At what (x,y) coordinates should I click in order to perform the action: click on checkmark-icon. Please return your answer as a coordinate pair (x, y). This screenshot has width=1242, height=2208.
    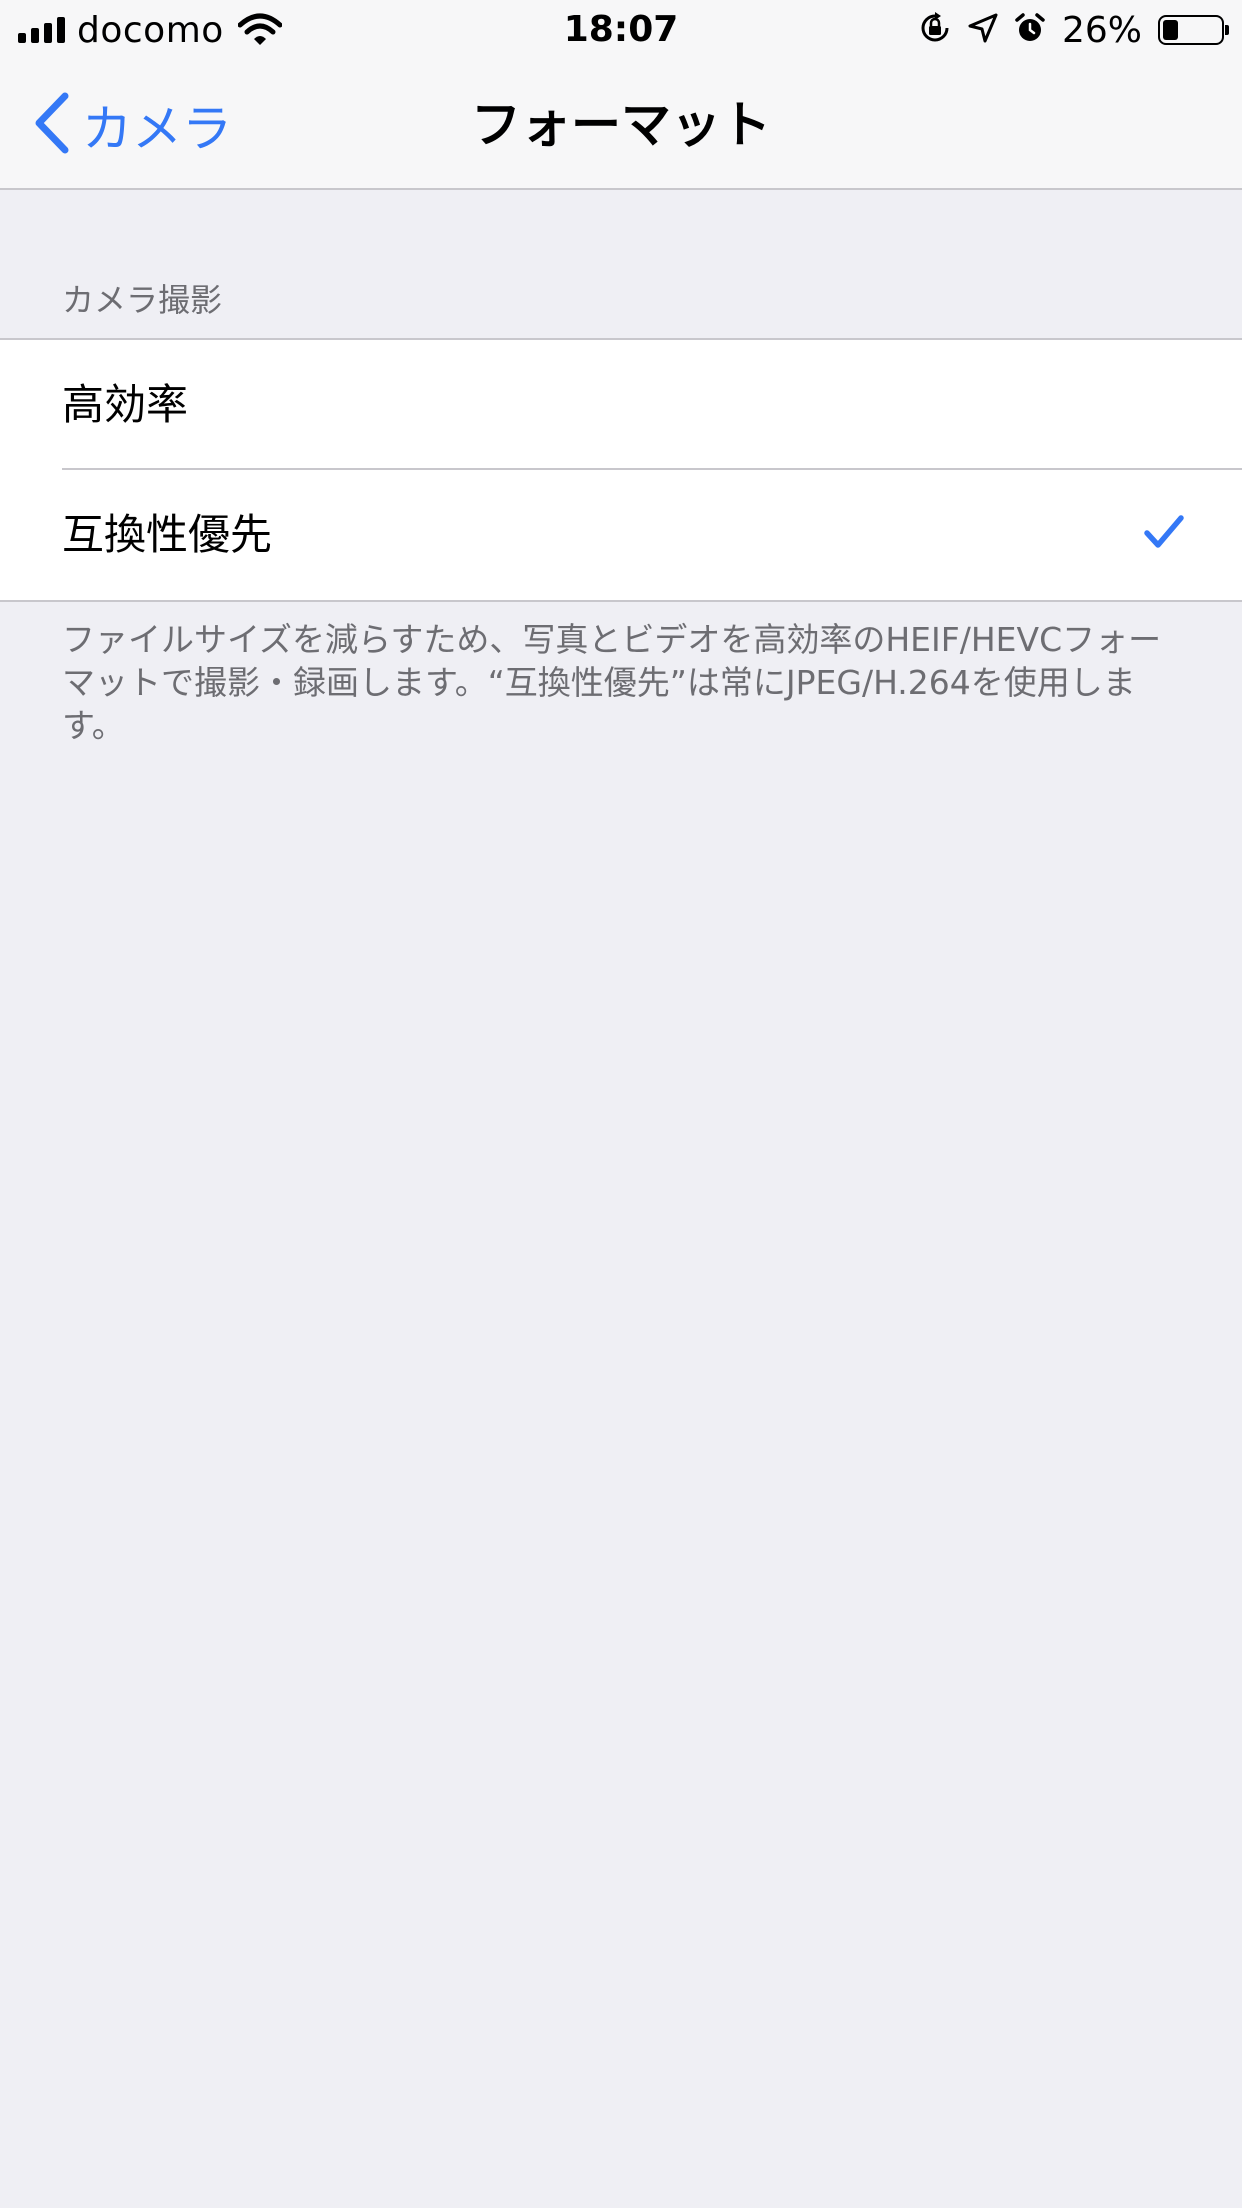
    Looking at the image, I should click on (1164, 534).